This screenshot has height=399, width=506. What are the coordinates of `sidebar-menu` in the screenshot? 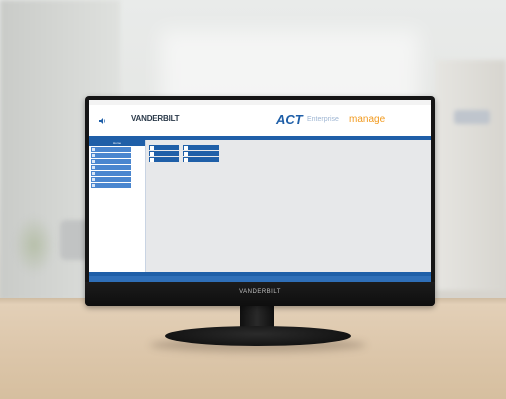 It's located at (111, 168).